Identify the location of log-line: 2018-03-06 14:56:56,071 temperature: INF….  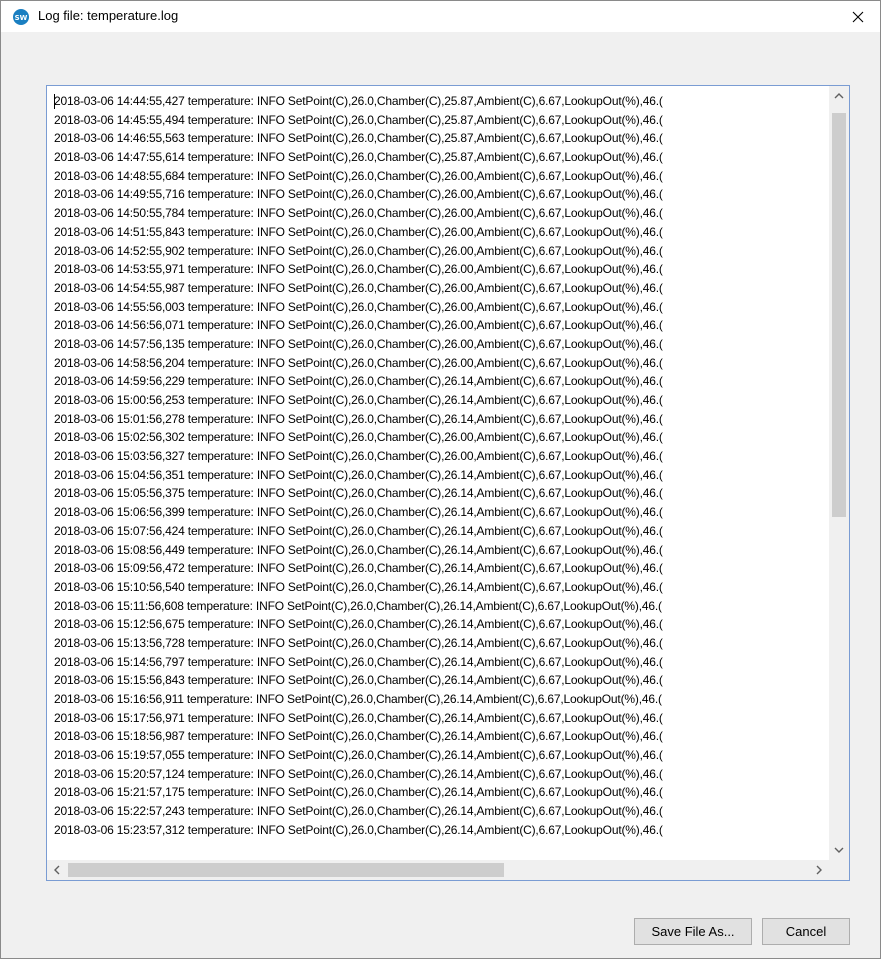
(358, 325).